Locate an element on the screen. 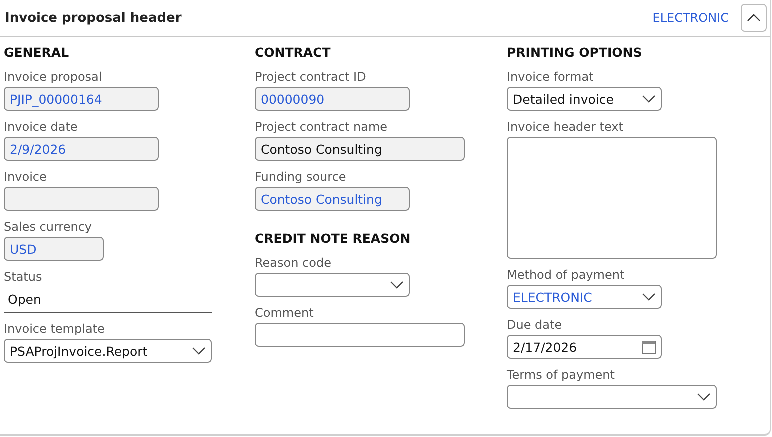 The width and height of the screenshot is (772, 437). field-label: Invoice template is located at coordinates (55, 329).